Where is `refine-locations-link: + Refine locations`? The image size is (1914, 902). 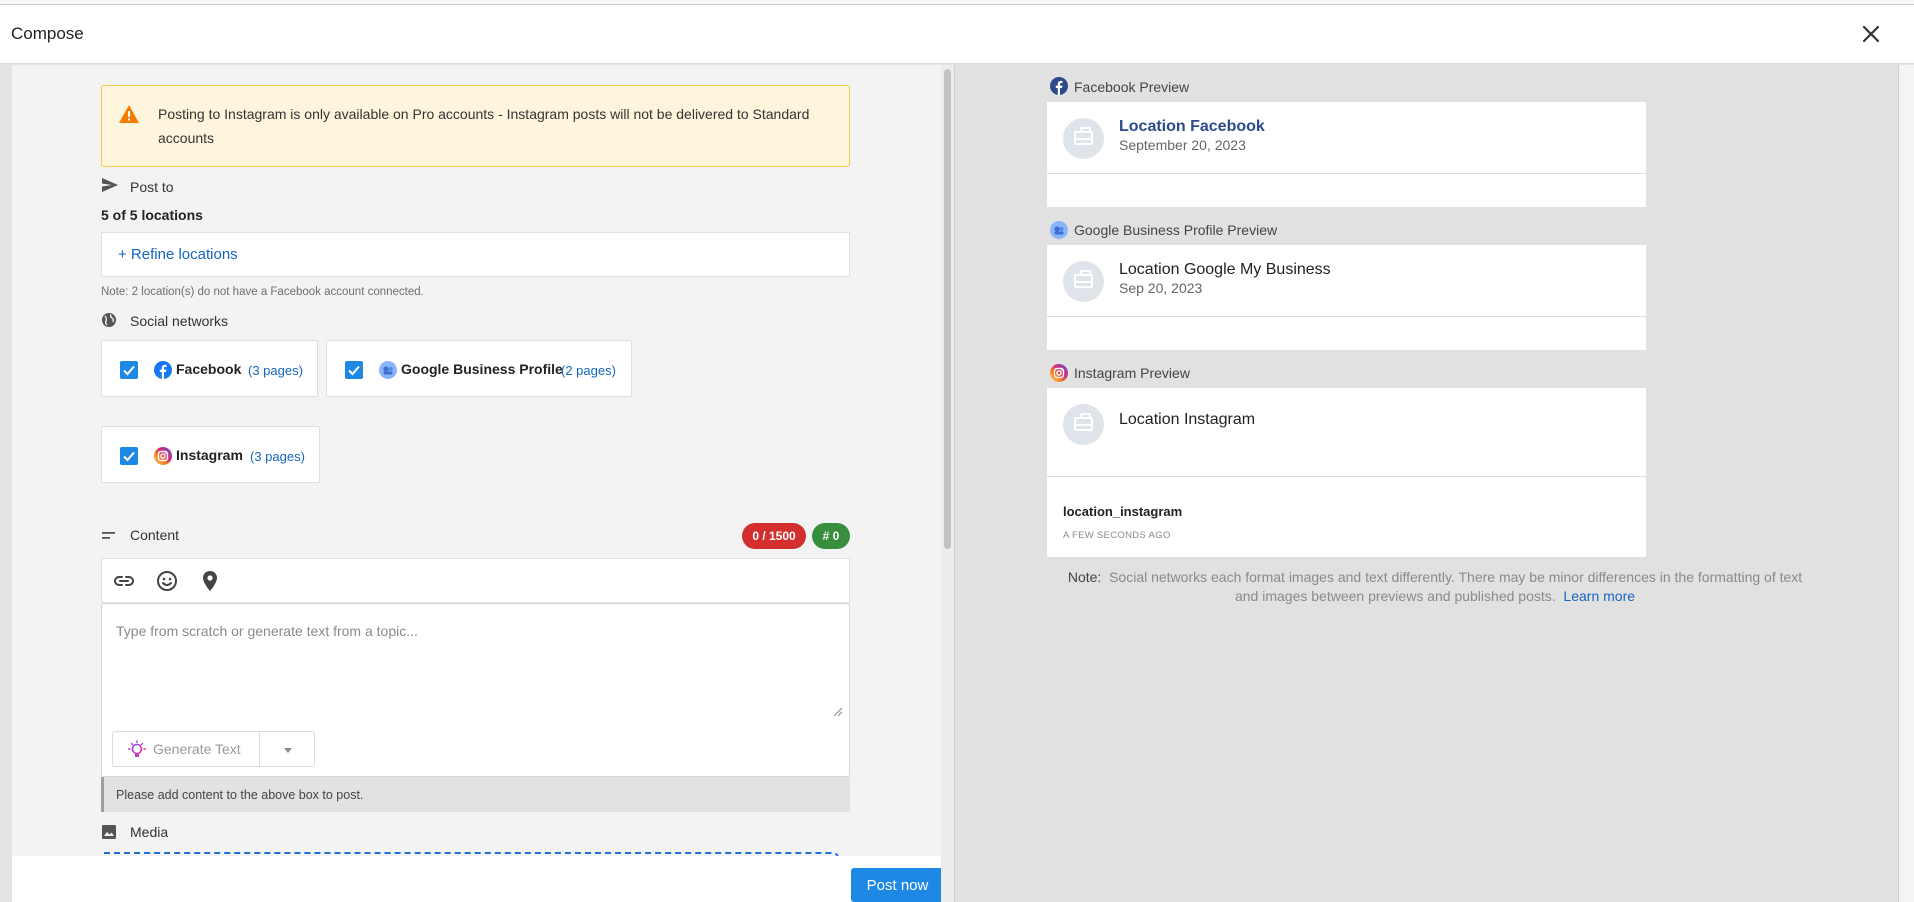
refine-locations-link: + Refine locations is located at coordinates (178, 254).